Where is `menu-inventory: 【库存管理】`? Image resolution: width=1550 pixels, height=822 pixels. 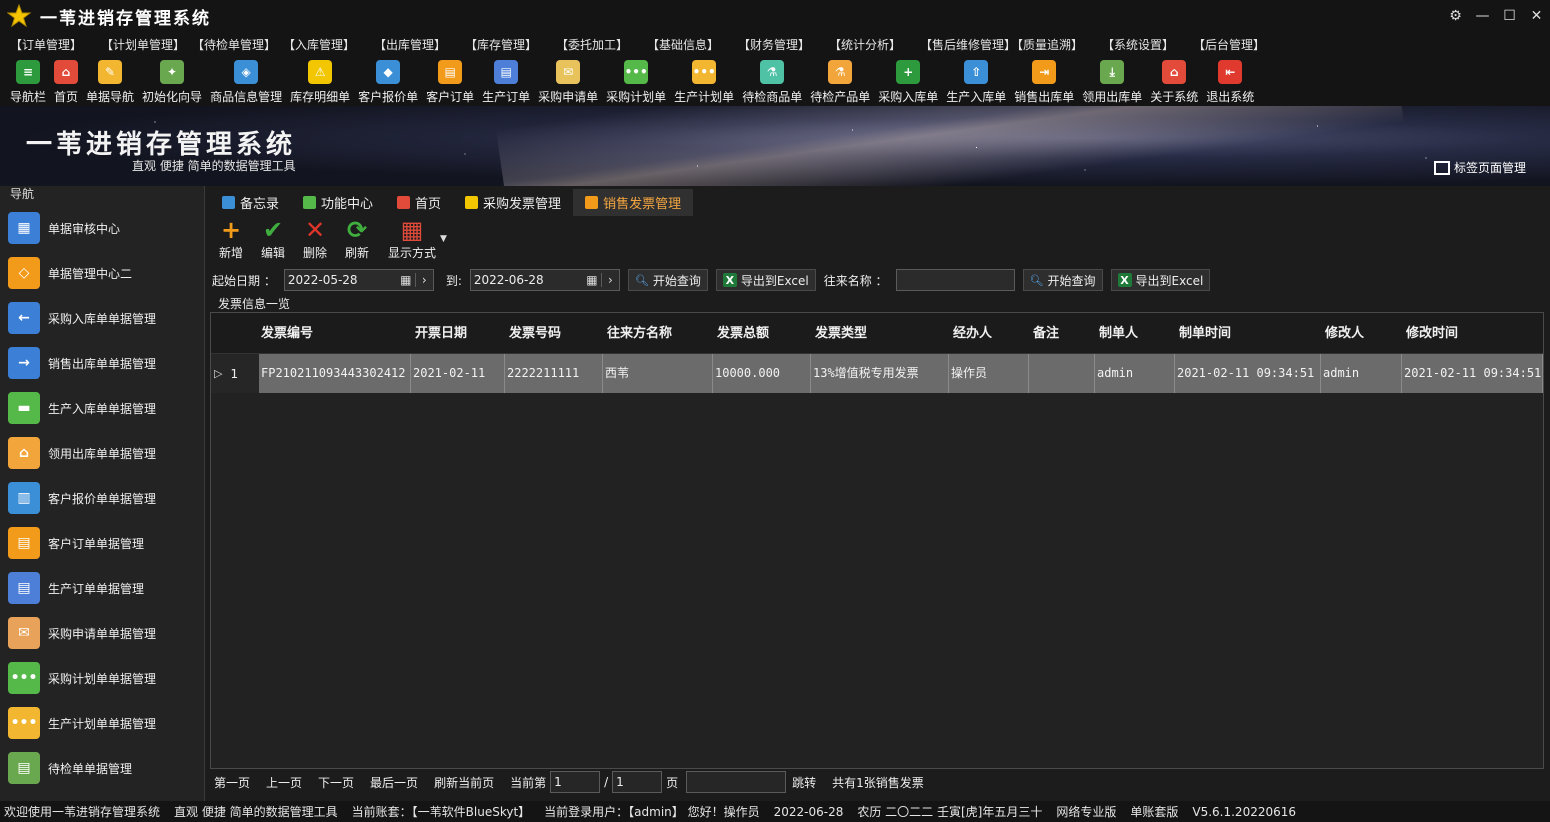
menu-inventory: 【库存管理】 is located at coordinates (510, 44).